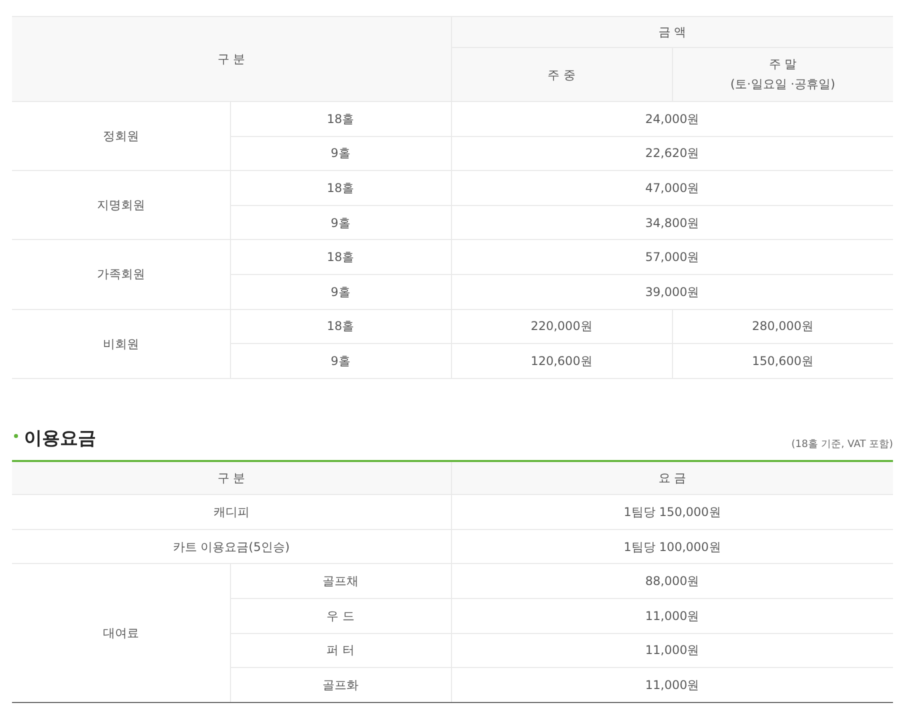 This screenshot has height=709, width=907. I want to click on table-cell: 퍼 터, so click(341, 650).